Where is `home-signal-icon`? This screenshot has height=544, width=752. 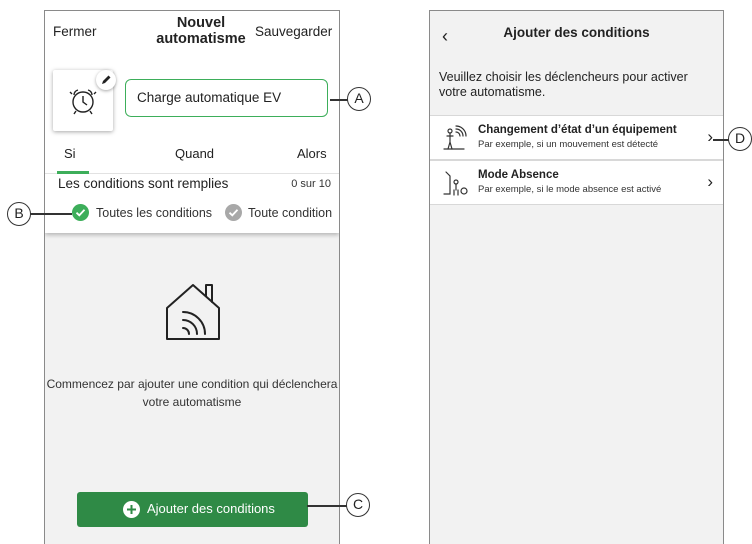
home-signal-icon is located at coordinates (193, 312).